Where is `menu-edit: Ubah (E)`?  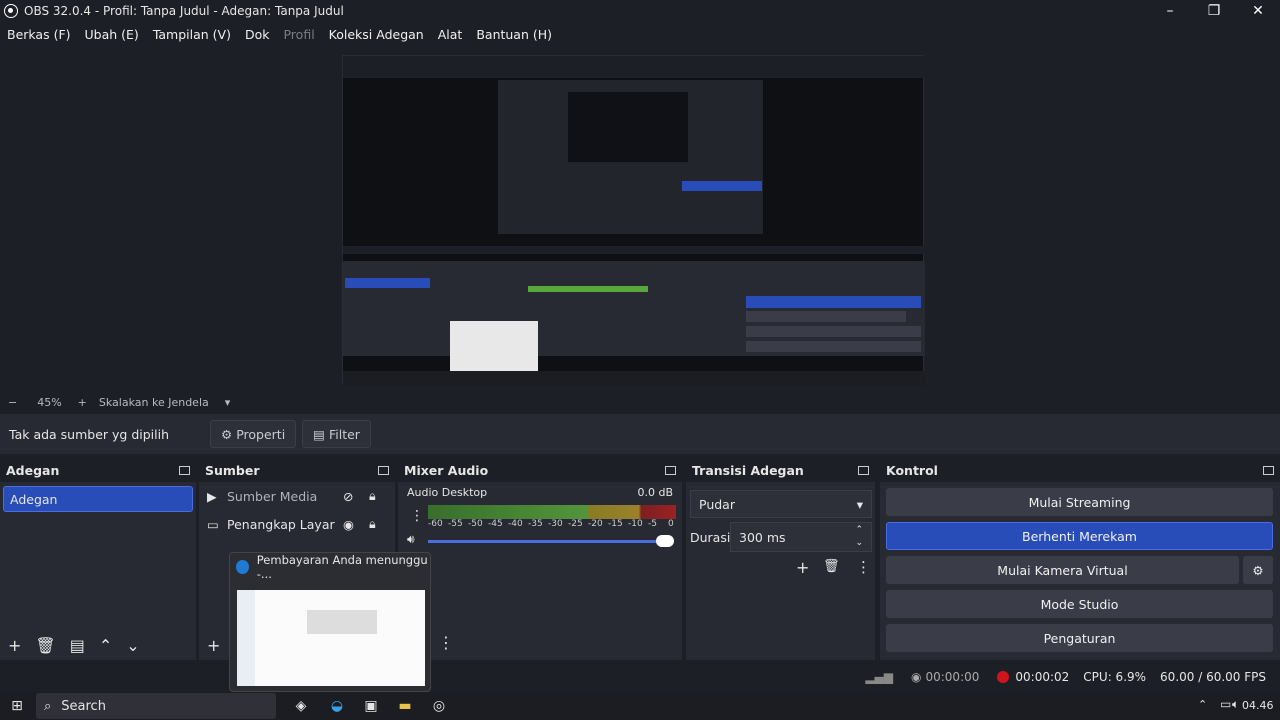
menu-edit: Ubah (E) is located at coordinates (112, 34).